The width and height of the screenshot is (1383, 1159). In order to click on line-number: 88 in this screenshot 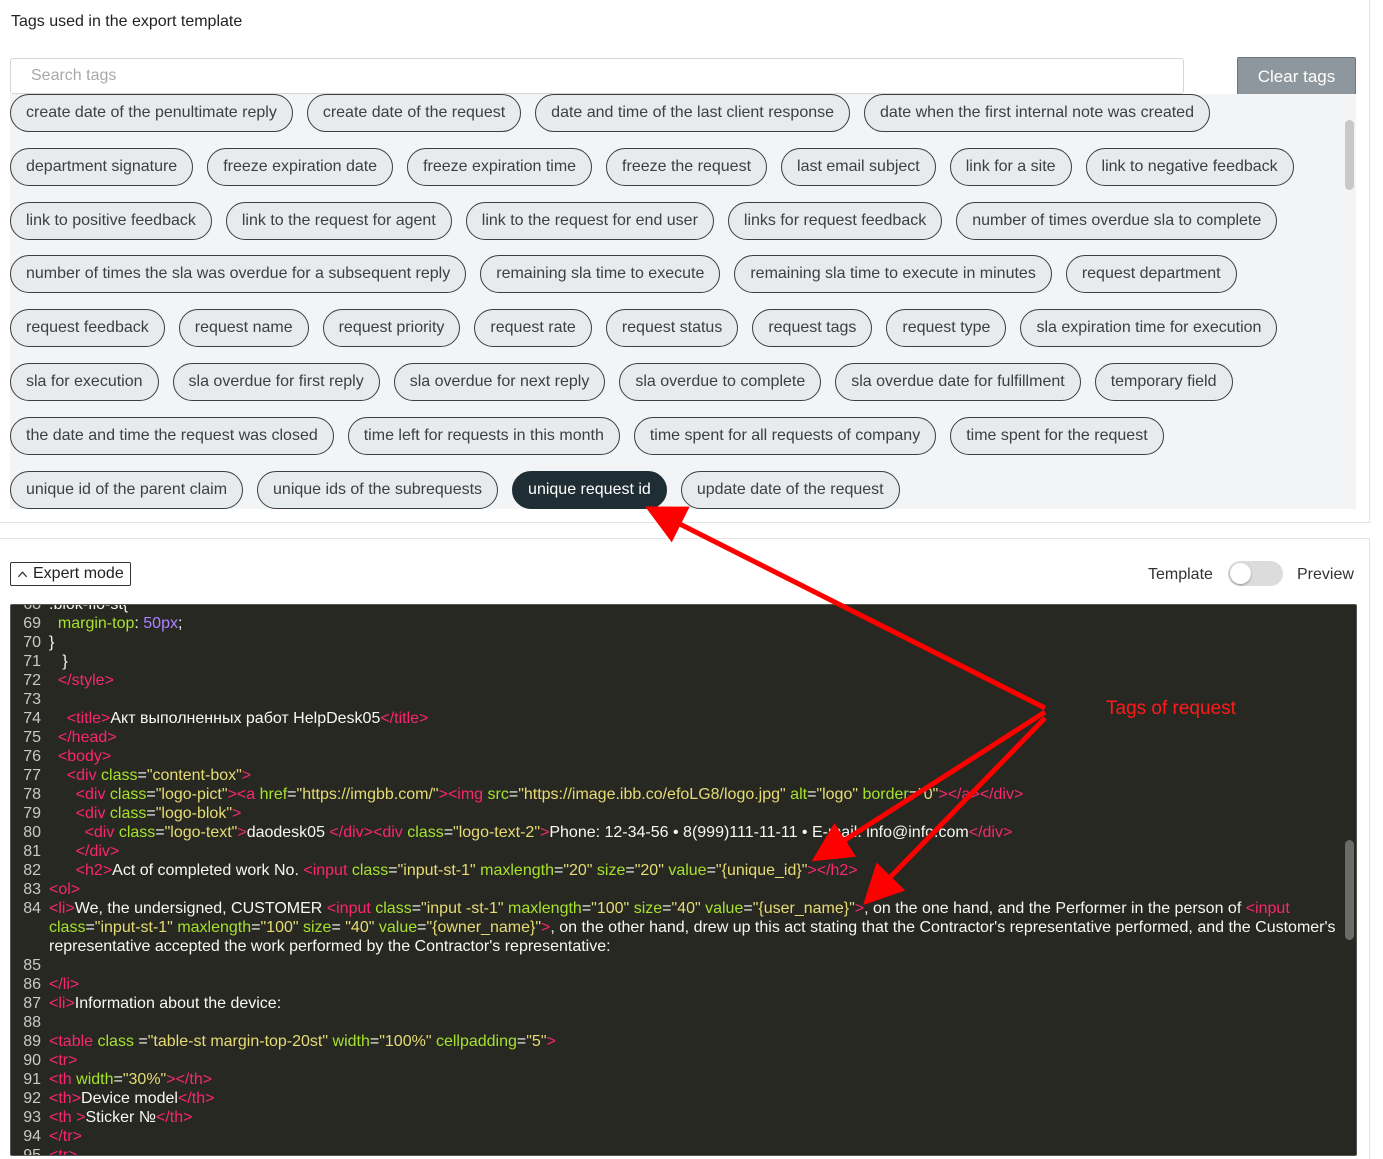, I will do `click(32, 1022)`.